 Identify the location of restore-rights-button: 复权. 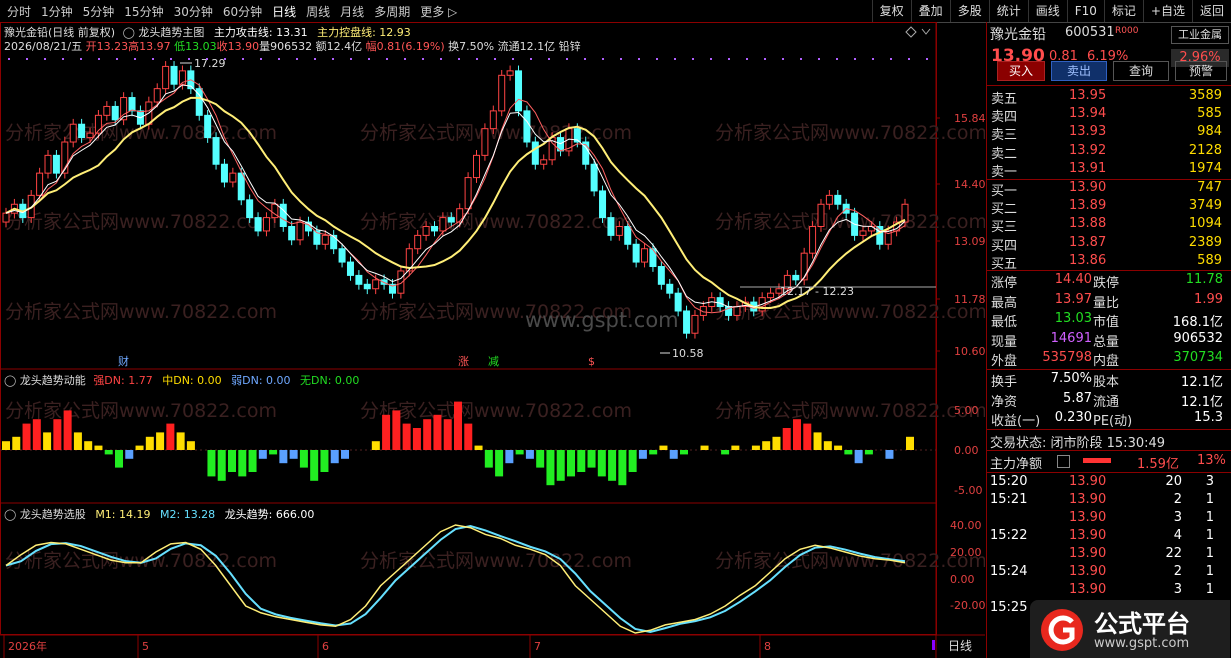
(891, 11).